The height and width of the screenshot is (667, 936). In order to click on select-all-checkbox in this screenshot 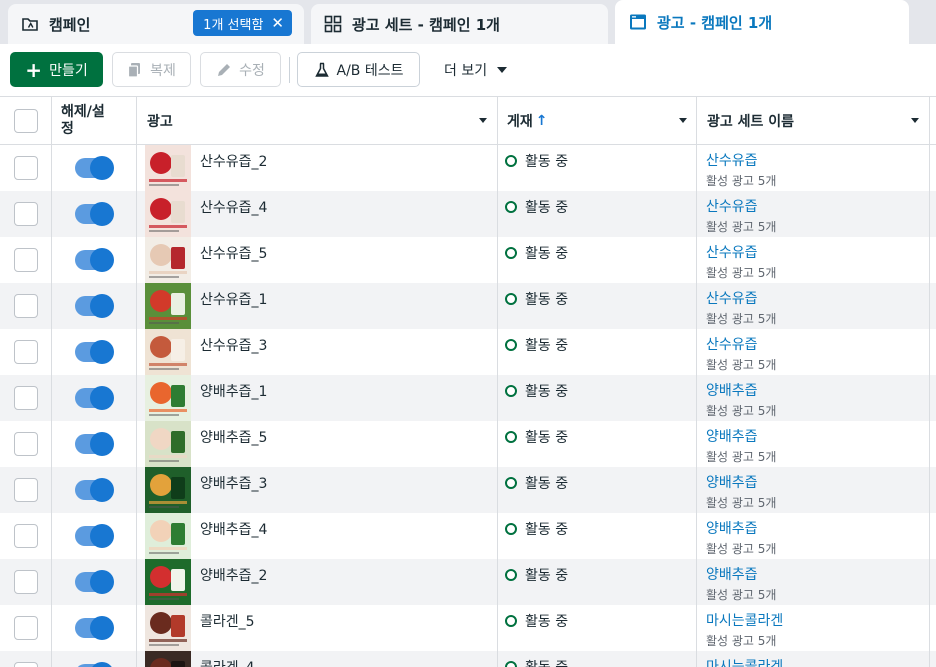, I will do `click(26, 121)`.